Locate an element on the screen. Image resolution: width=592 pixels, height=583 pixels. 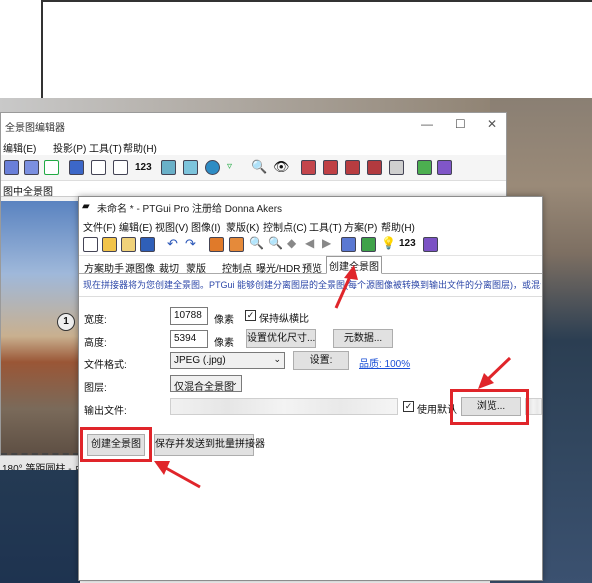
open-folder-icon is located at coordinates (109, 244).